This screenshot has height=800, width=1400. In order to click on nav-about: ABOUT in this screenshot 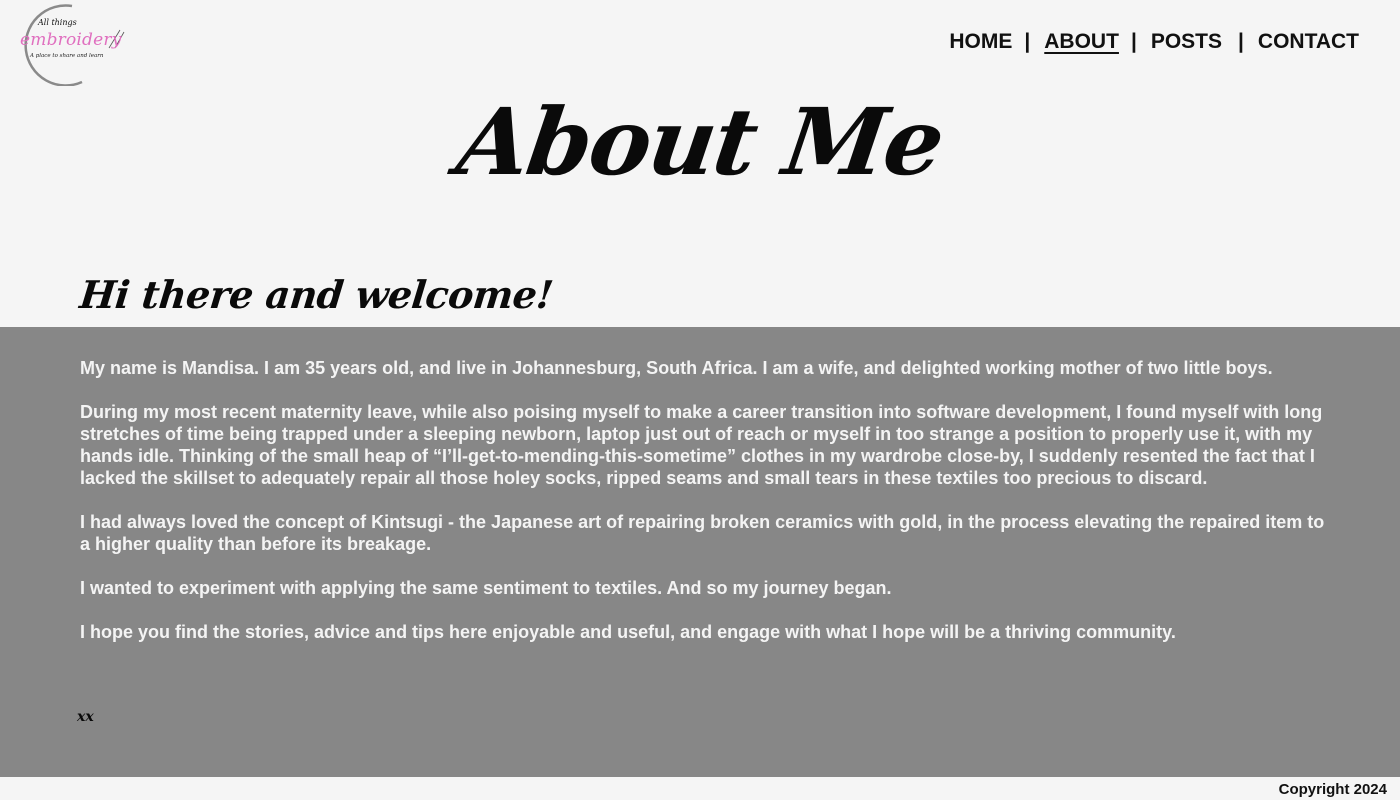, I will do `click(1081, 42)`.